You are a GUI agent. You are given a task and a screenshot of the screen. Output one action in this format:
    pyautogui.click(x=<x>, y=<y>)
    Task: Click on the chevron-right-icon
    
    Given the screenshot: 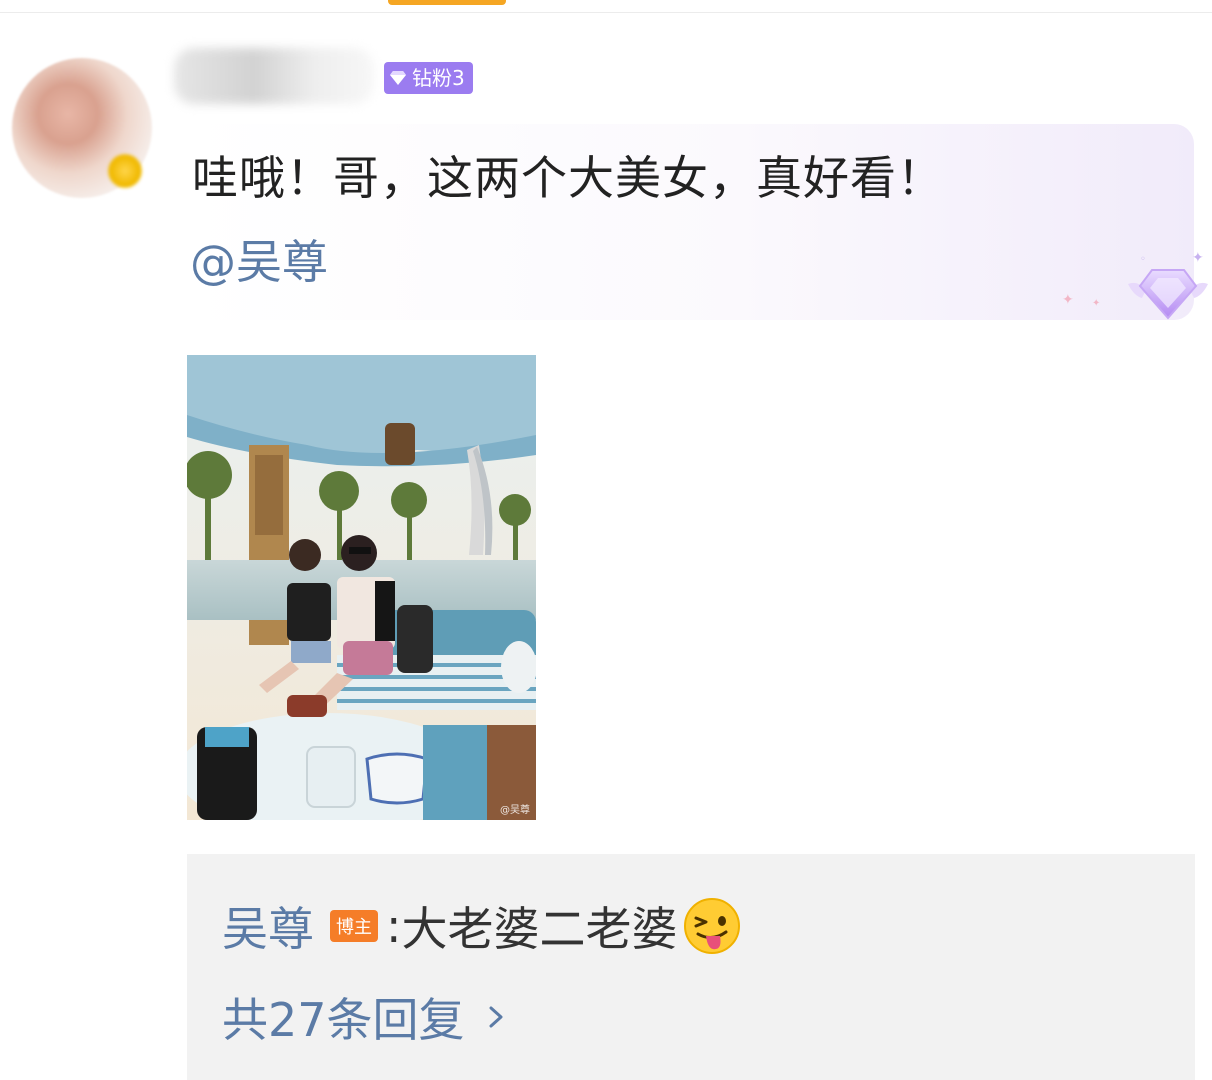 What is the action you would take?
    pyautogui.click(x=496, y=1017)
    